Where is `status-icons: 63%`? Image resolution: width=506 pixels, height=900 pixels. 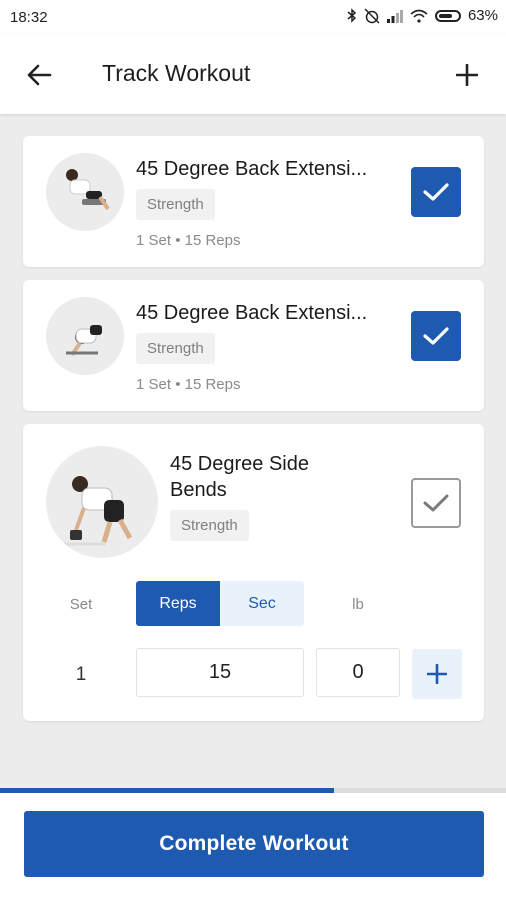 status-icons: 63% is located at coordinates (422, 15).